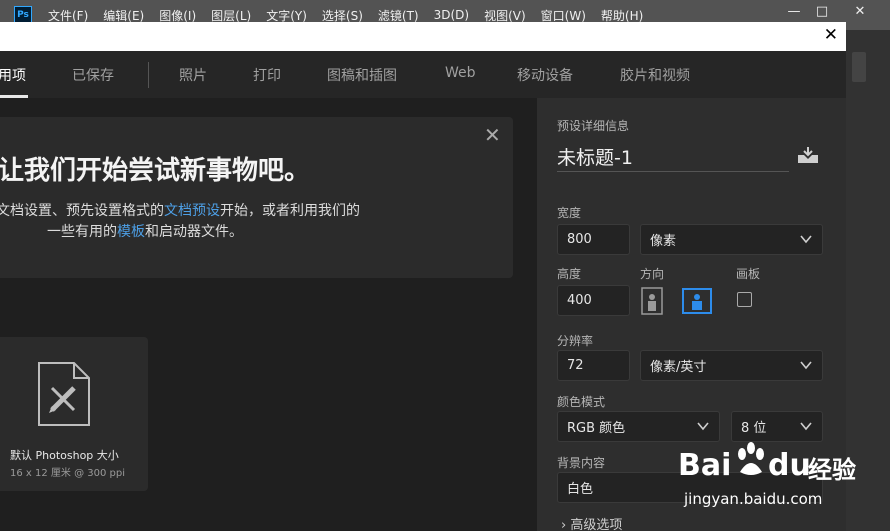 The width and height of the screenshot is (890, 531). Describe the element at coordinates (860, 11) in the screenshot. I see `app-close-button: ✕` at that location.